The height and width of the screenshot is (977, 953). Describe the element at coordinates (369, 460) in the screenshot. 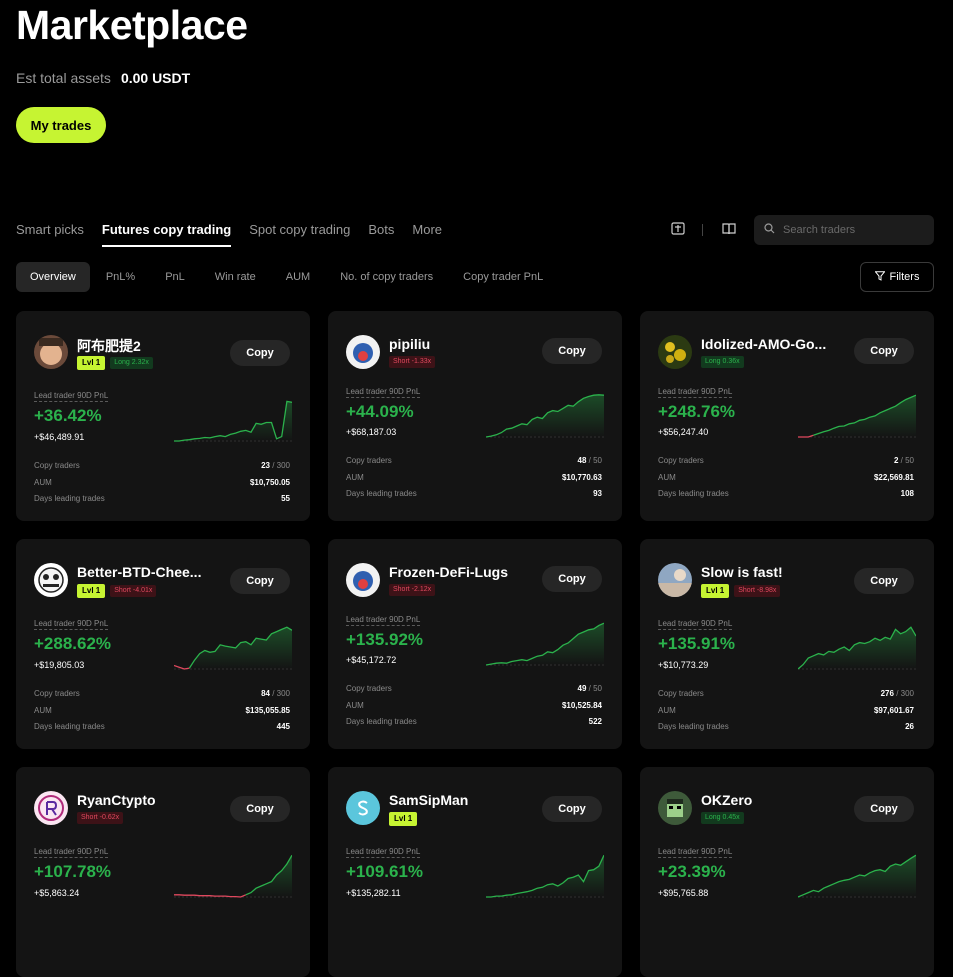

I see `stat-label: Copy traders` at that location.